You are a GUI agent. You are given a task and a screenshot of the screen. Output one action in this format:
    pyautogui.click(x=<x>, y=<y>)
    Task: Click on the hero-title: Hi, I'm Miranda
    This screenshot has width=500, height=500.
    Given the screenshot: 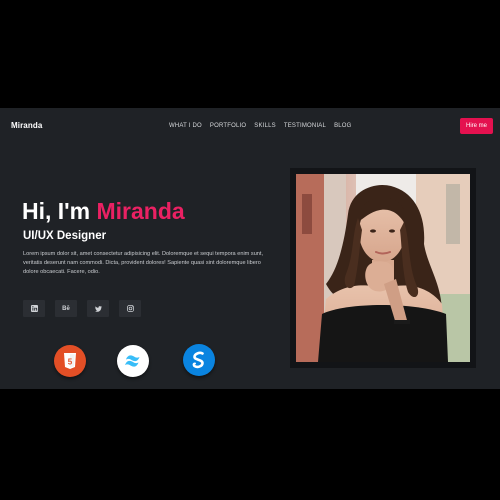 What is the action you would take?
    pyautogui.click(x=103, y=211)
    